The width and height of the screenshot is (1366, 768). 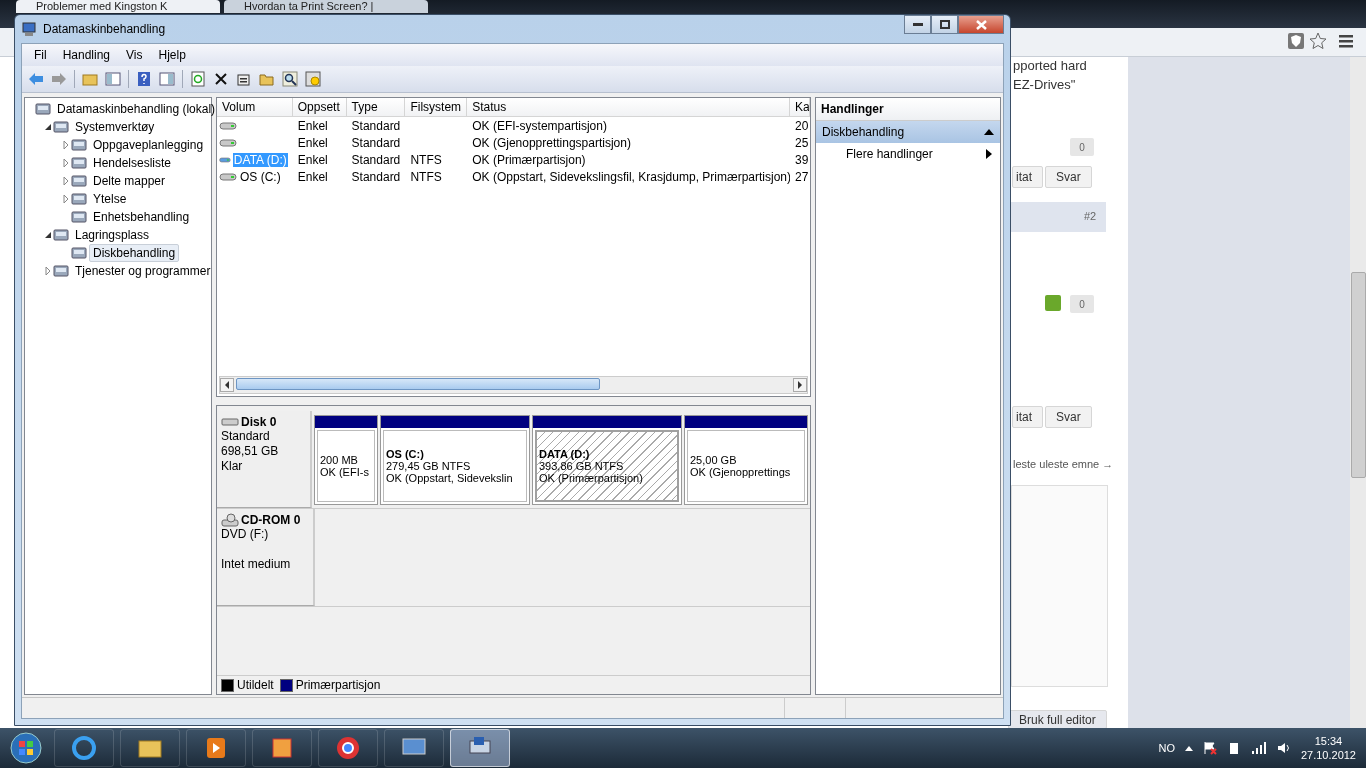 I want to click on disk-name: Disk 0, so click(x=259, y=422).